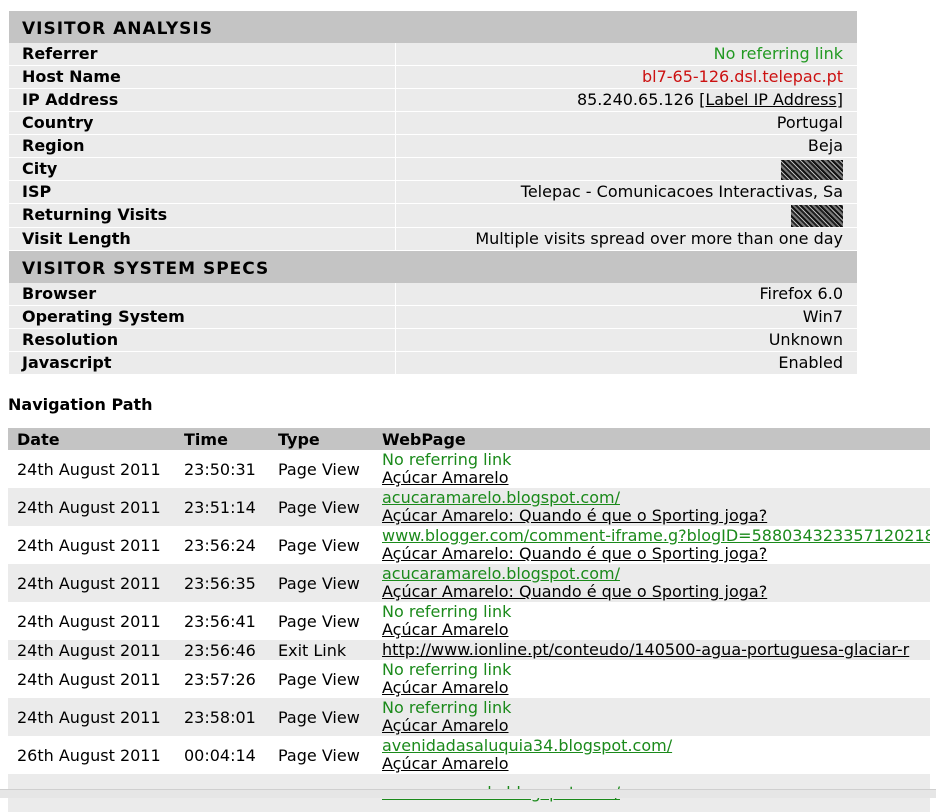 This screenshot has width=936, height=812. I want to click on row-time: 23:56:35, so click(222, 583).